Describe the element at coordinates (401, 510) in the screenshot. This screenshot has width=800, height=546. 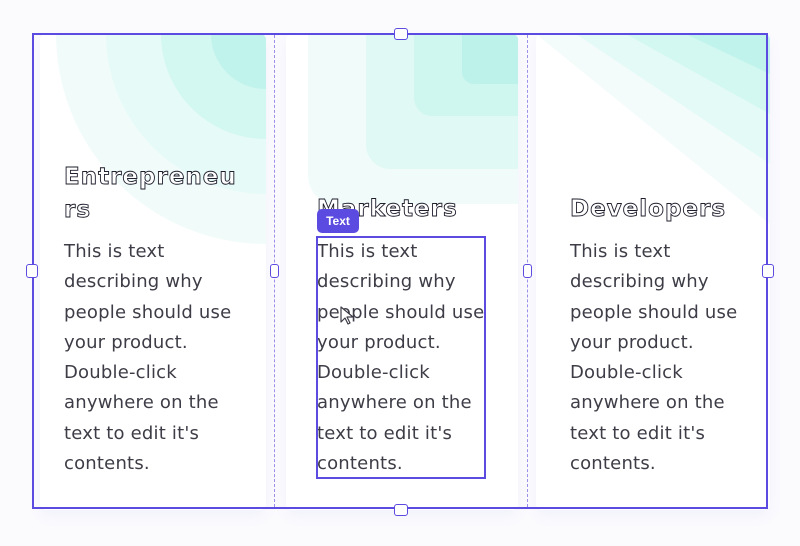
I see `resize-handle-bottom` at that location.